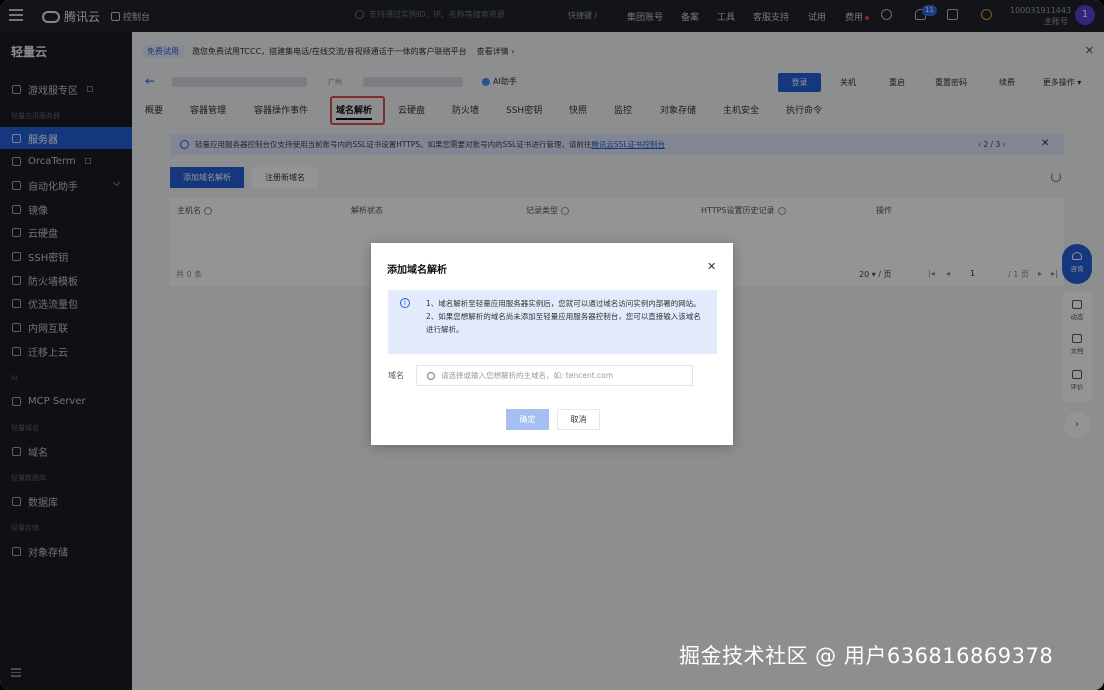  Describe the element at coordinates (431, 375) in the screenshot. I see `search-icon` at that location.